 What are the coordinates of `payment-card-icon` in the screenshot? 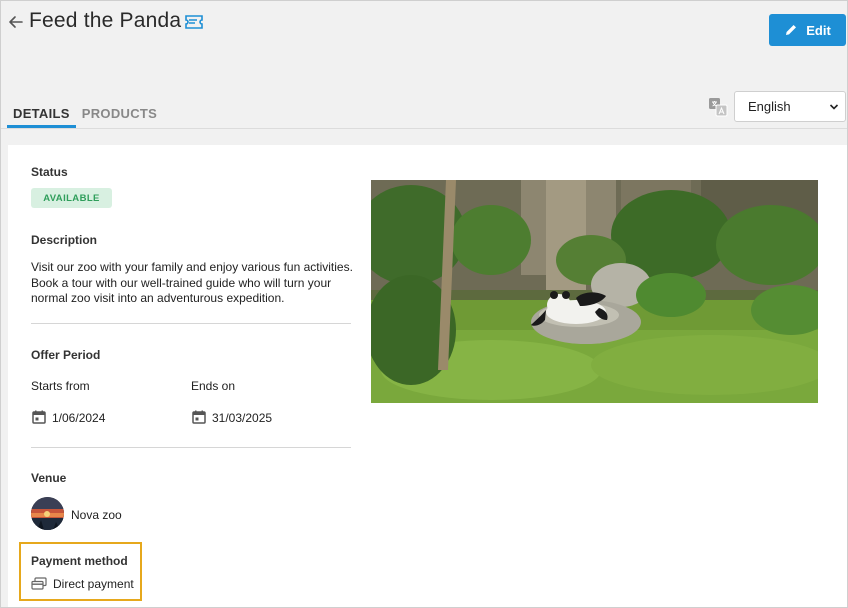 It's located at (39, 583).